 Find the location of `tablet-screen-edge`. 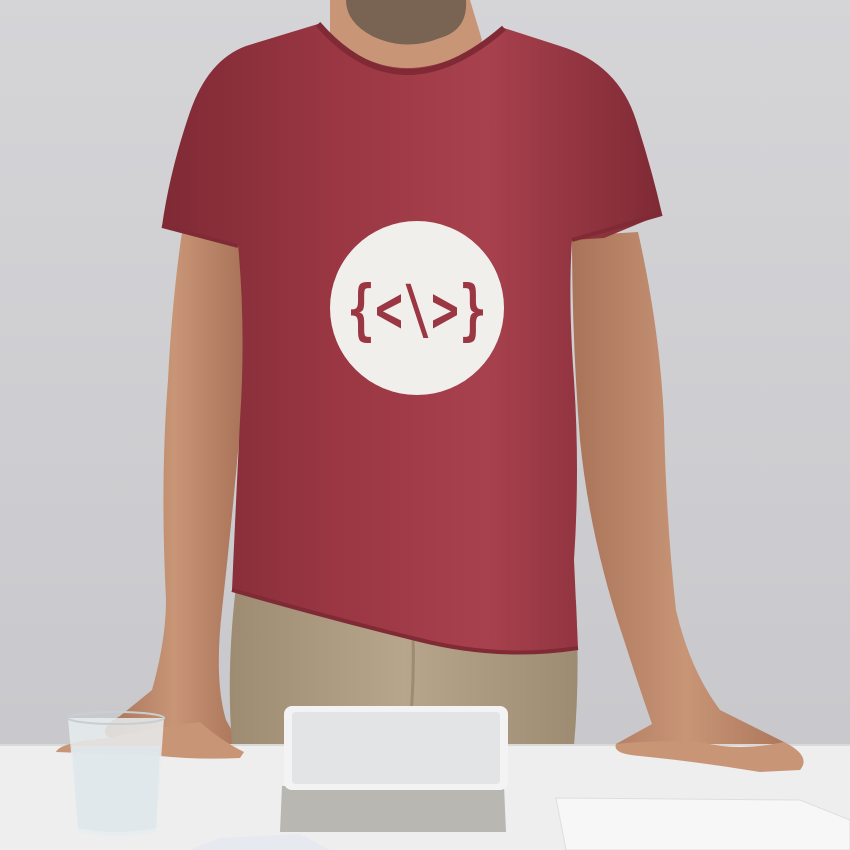

tablet-screen-edge is located at coordinates (396, 748).